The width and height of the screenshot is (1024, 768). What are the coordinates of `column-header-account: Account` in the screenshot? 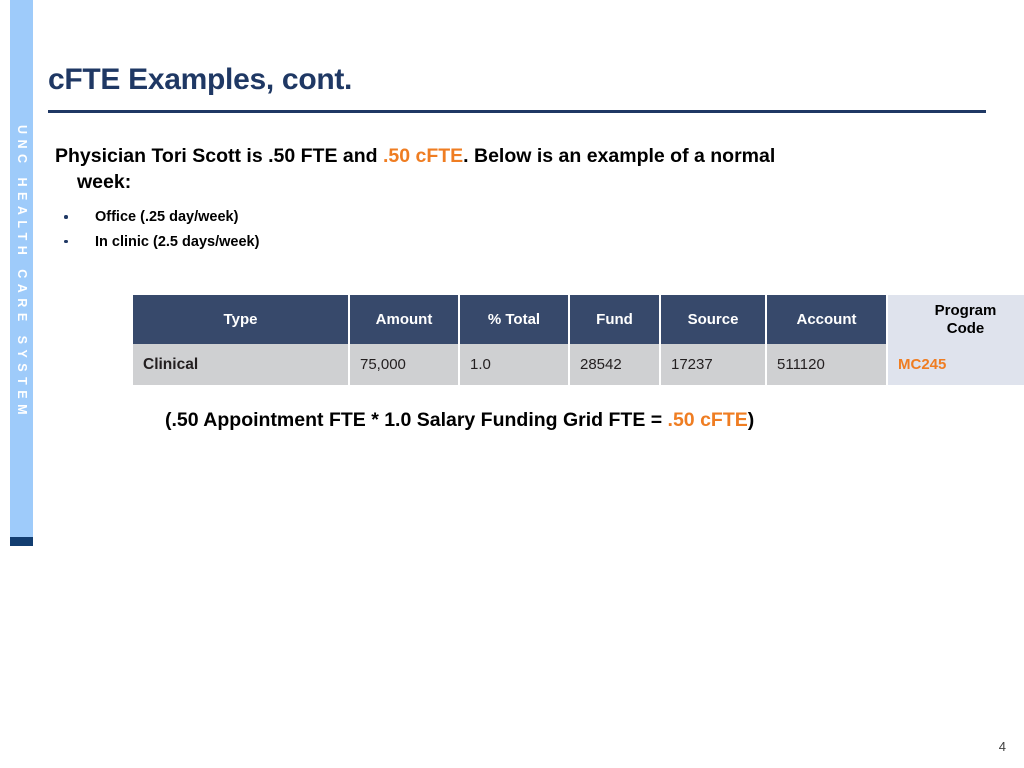 It's located at (827, 319).